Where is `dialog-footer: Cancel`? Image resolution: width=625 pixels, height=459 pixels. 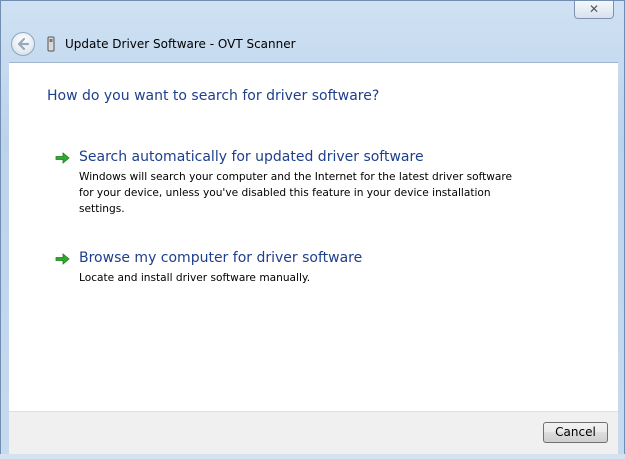 dialog-footer: Cancel is located at coordinates (313, 433).